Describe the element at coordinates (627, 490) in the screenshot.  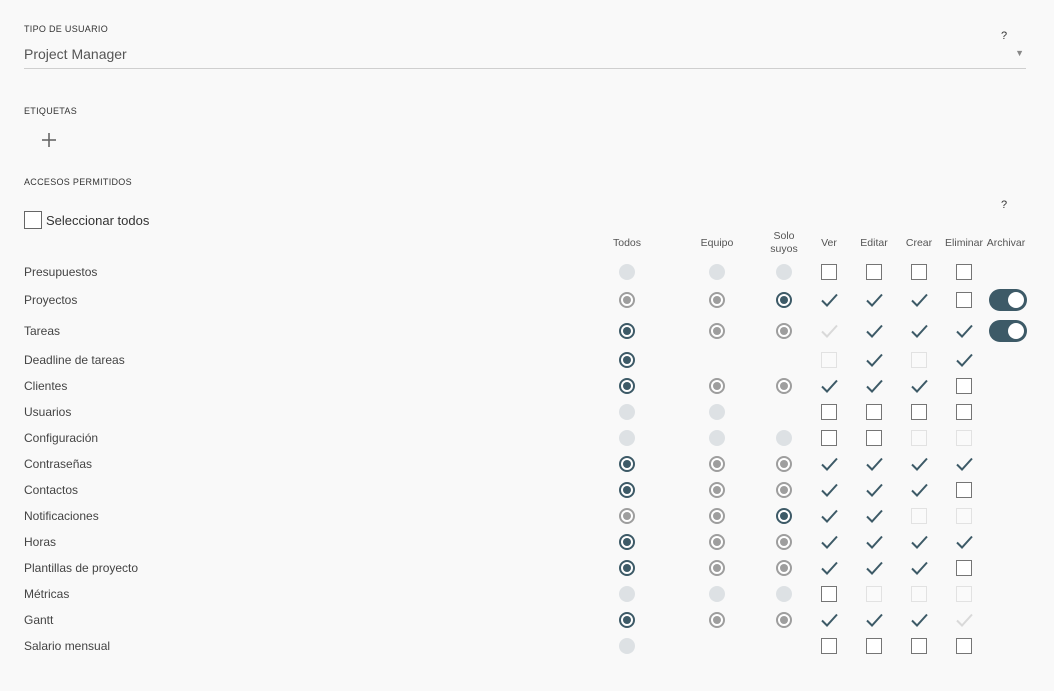
I see `radio-todos-contactos` at that location.